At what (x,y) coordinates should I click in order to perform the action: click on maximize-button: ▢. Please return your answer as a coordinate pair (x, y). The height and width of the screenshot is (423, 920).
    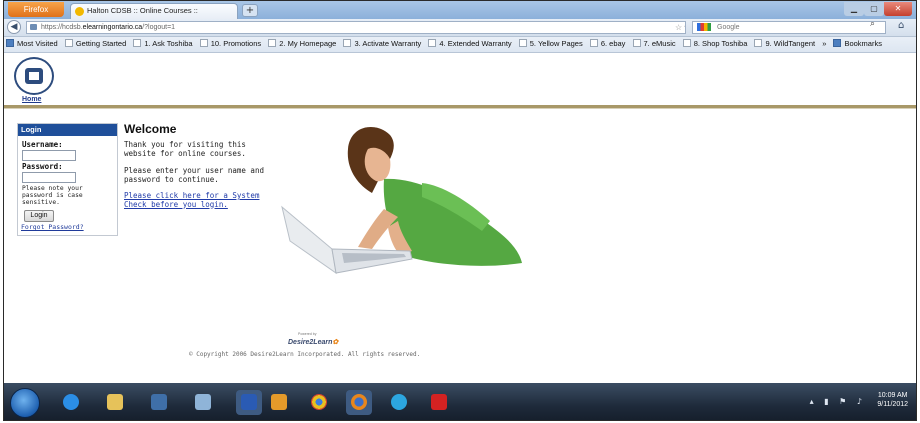
    Looking at the image, I should click on (874, 9).